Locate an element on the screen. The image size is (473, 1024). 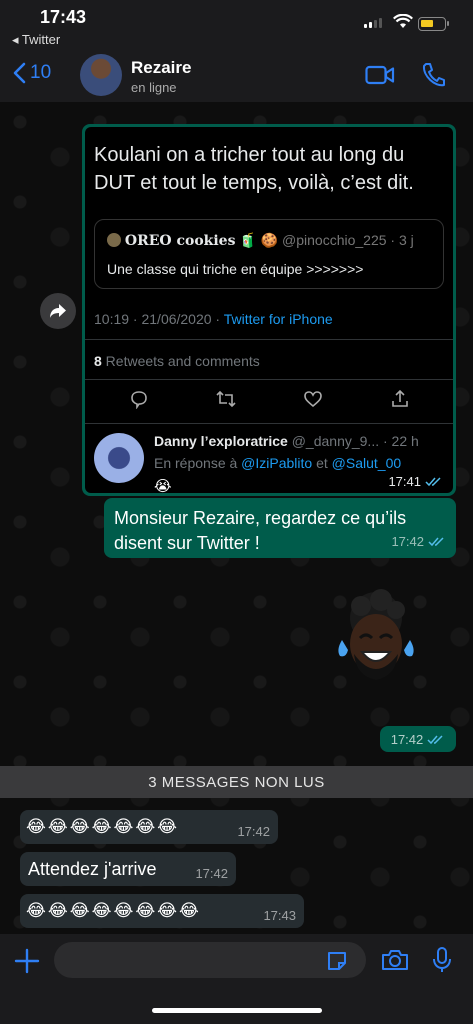
tweet-actions is located at coordinates (269, 401).